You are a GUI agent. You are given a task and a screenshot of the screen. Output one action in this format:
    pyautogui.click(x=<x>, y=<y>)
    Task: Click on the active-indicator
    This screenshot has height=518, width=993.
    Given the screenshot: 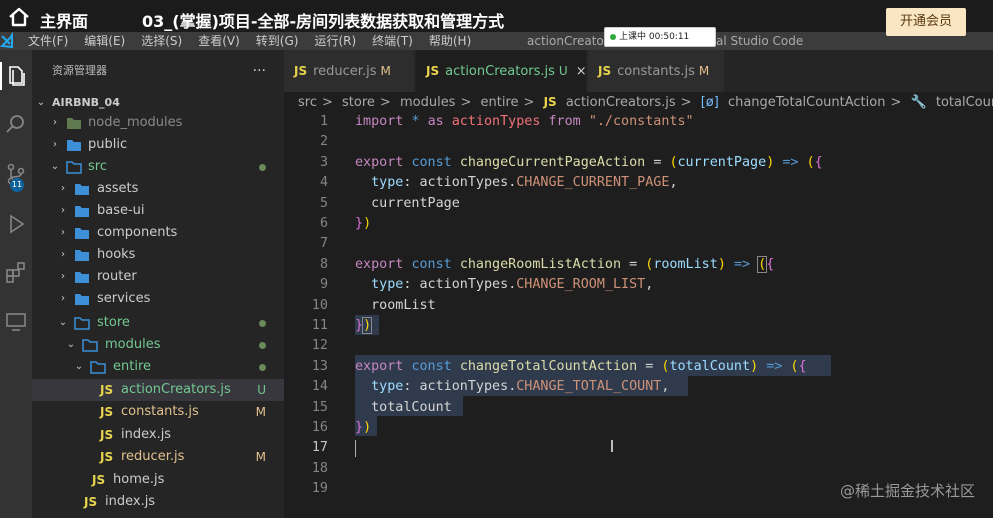 What is the action you would take?
    pyautogui.click(x=1, y=76)
    